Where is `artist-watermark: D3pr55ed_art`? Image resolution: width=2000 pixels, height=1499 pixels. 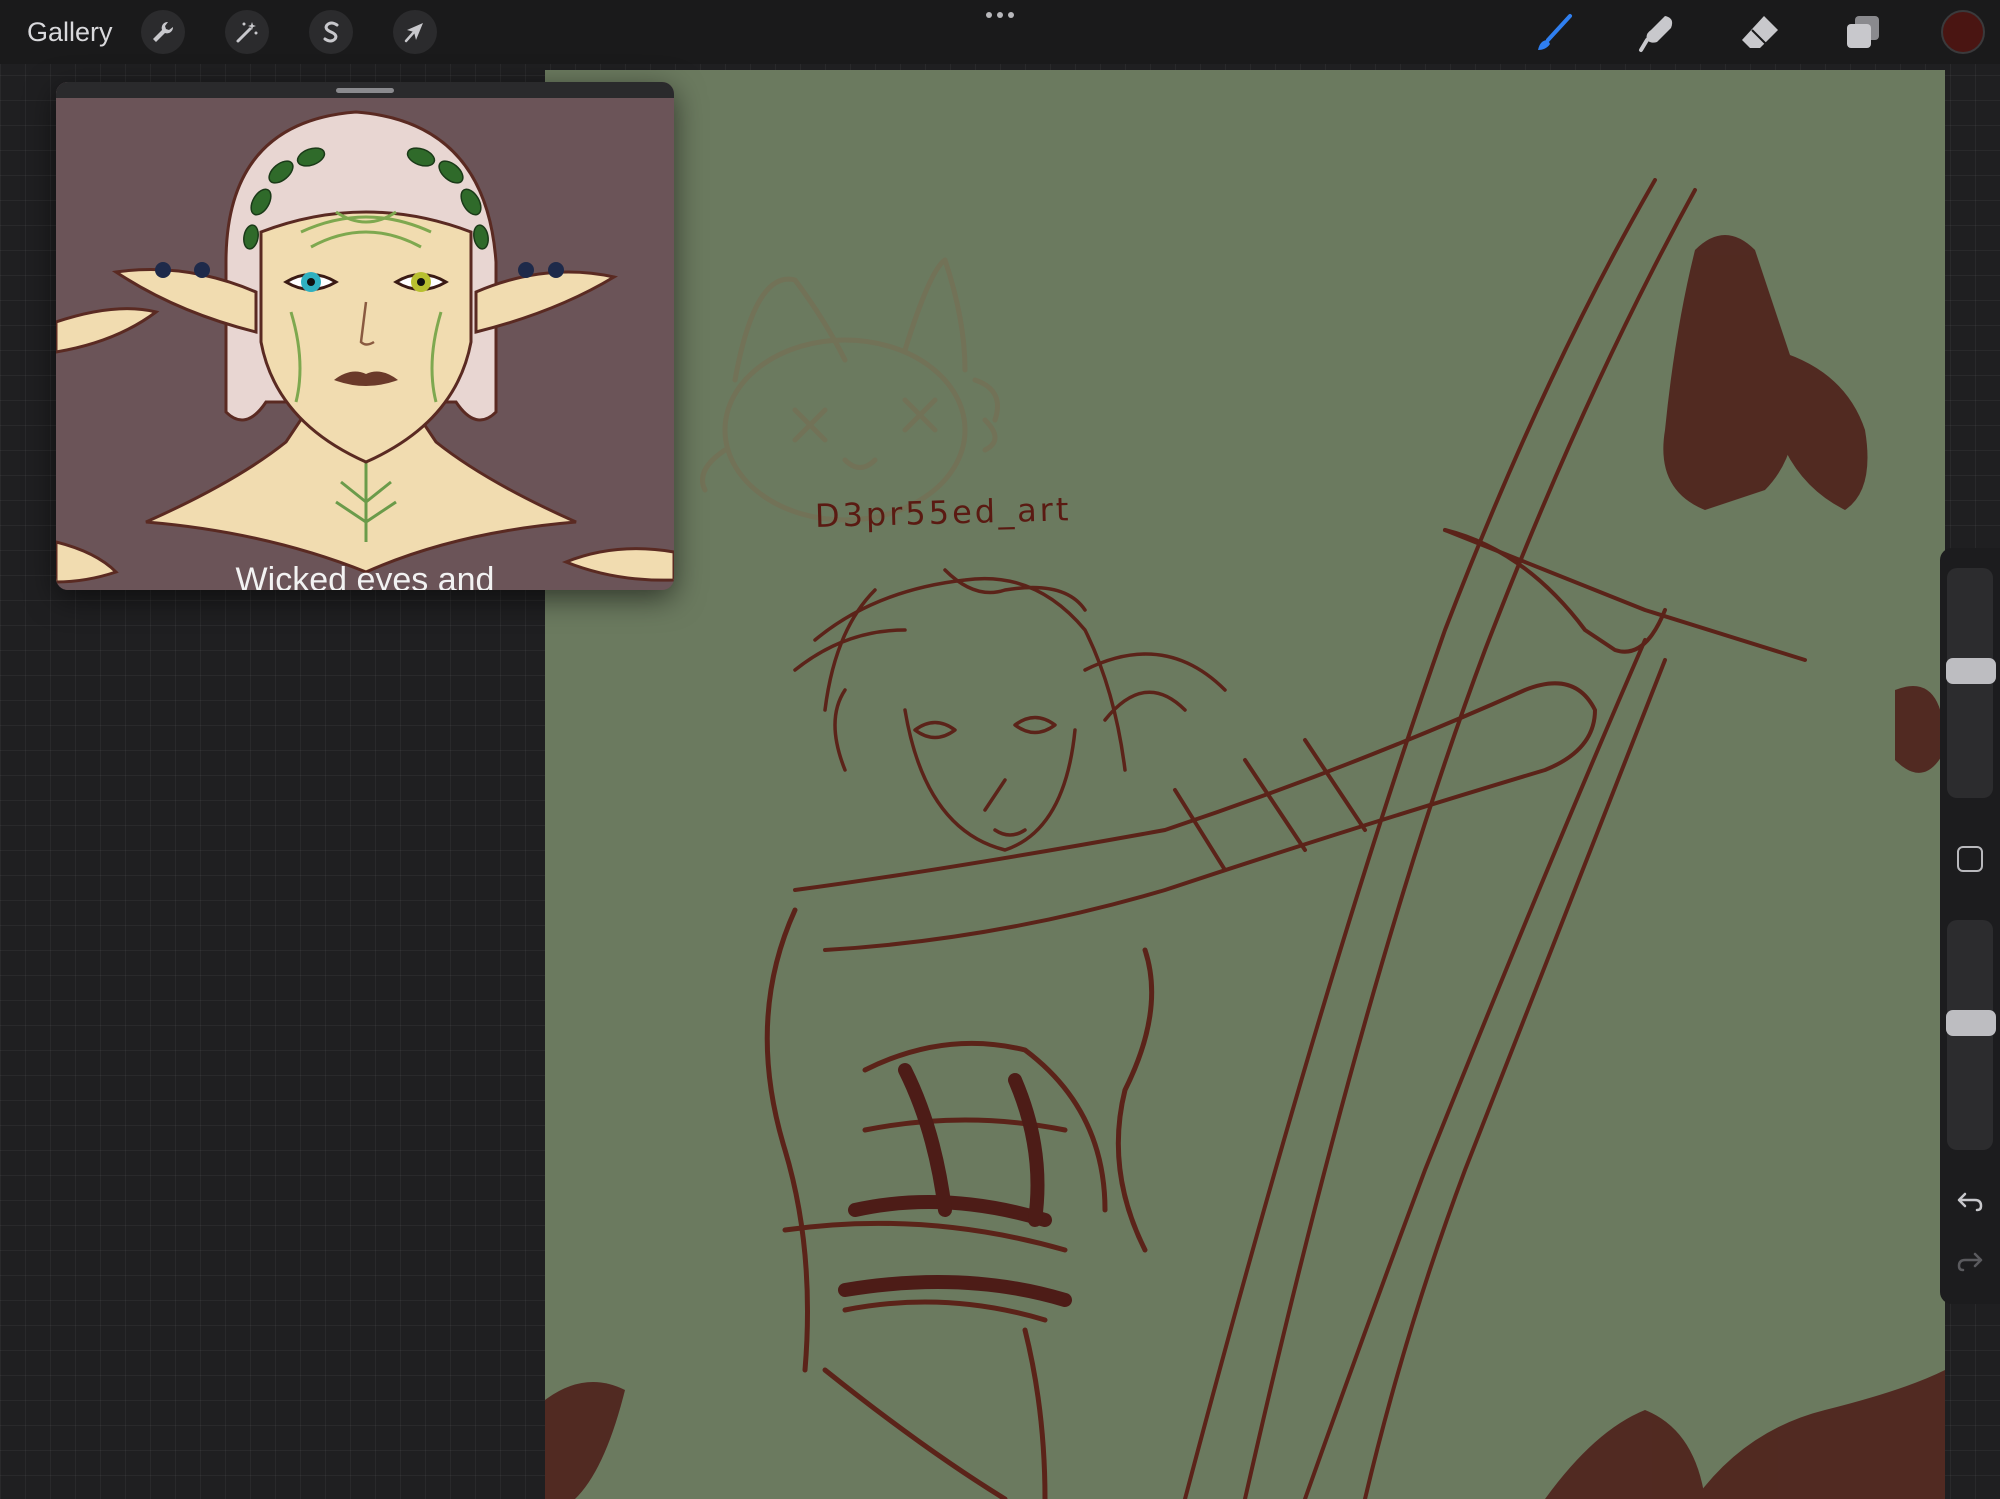
artist-watermark: D3pr55ed_art is located at coordinates (943, 512).